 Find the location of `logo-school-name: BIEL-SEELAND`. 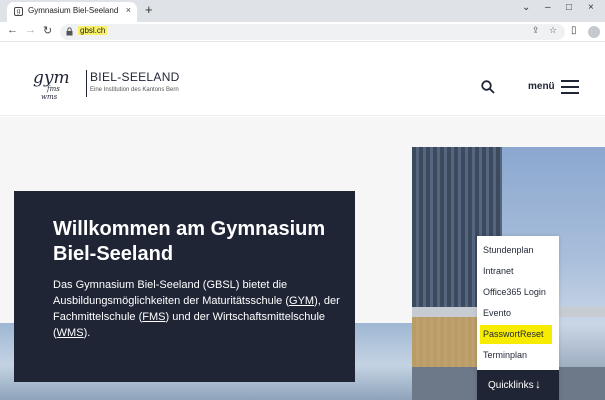

logo-school-name: BIEL-SEELAND is located at coordinates (135, 77).